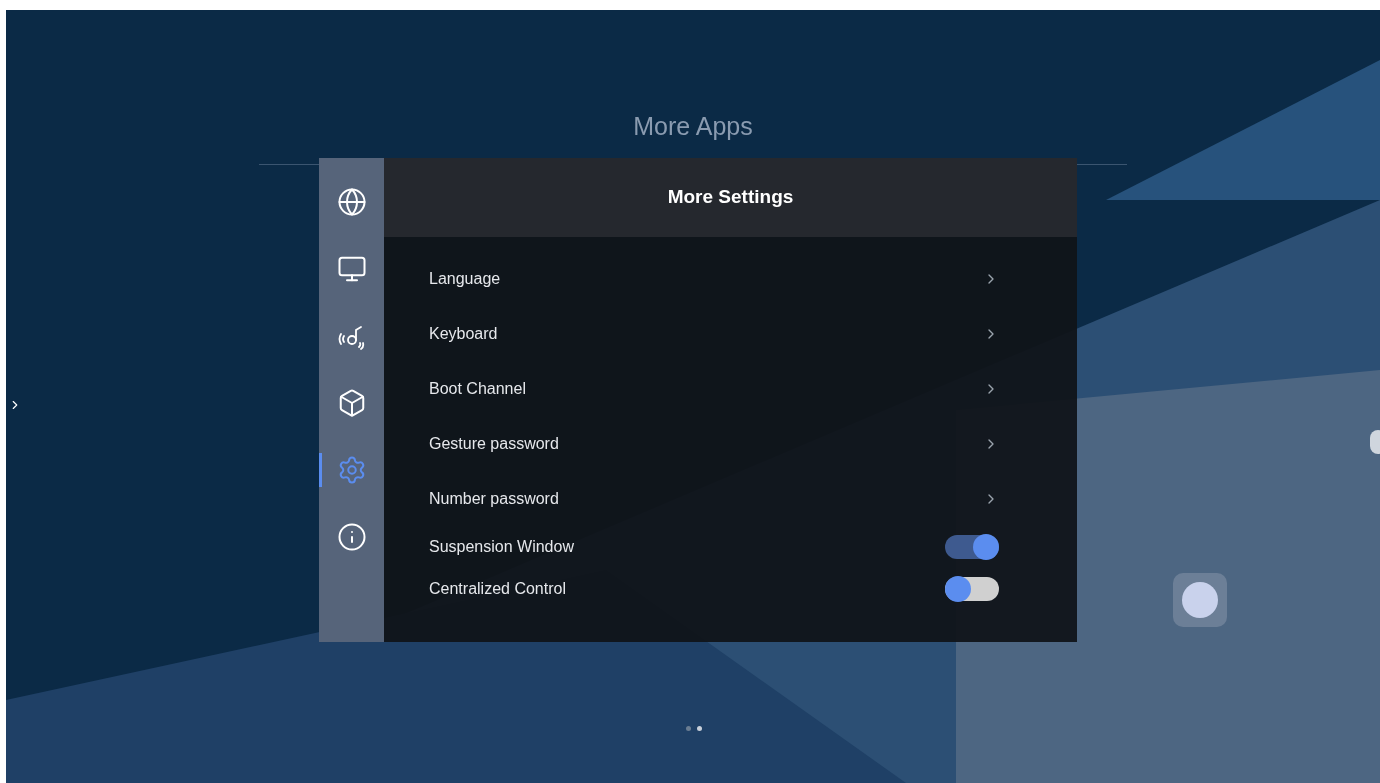 This screenshot has height=783, width=1380. What do you see at coordinates (477, 388) in the screenshot?
I see `setting-label: Boot Channel` at bounding box center [477, 388].